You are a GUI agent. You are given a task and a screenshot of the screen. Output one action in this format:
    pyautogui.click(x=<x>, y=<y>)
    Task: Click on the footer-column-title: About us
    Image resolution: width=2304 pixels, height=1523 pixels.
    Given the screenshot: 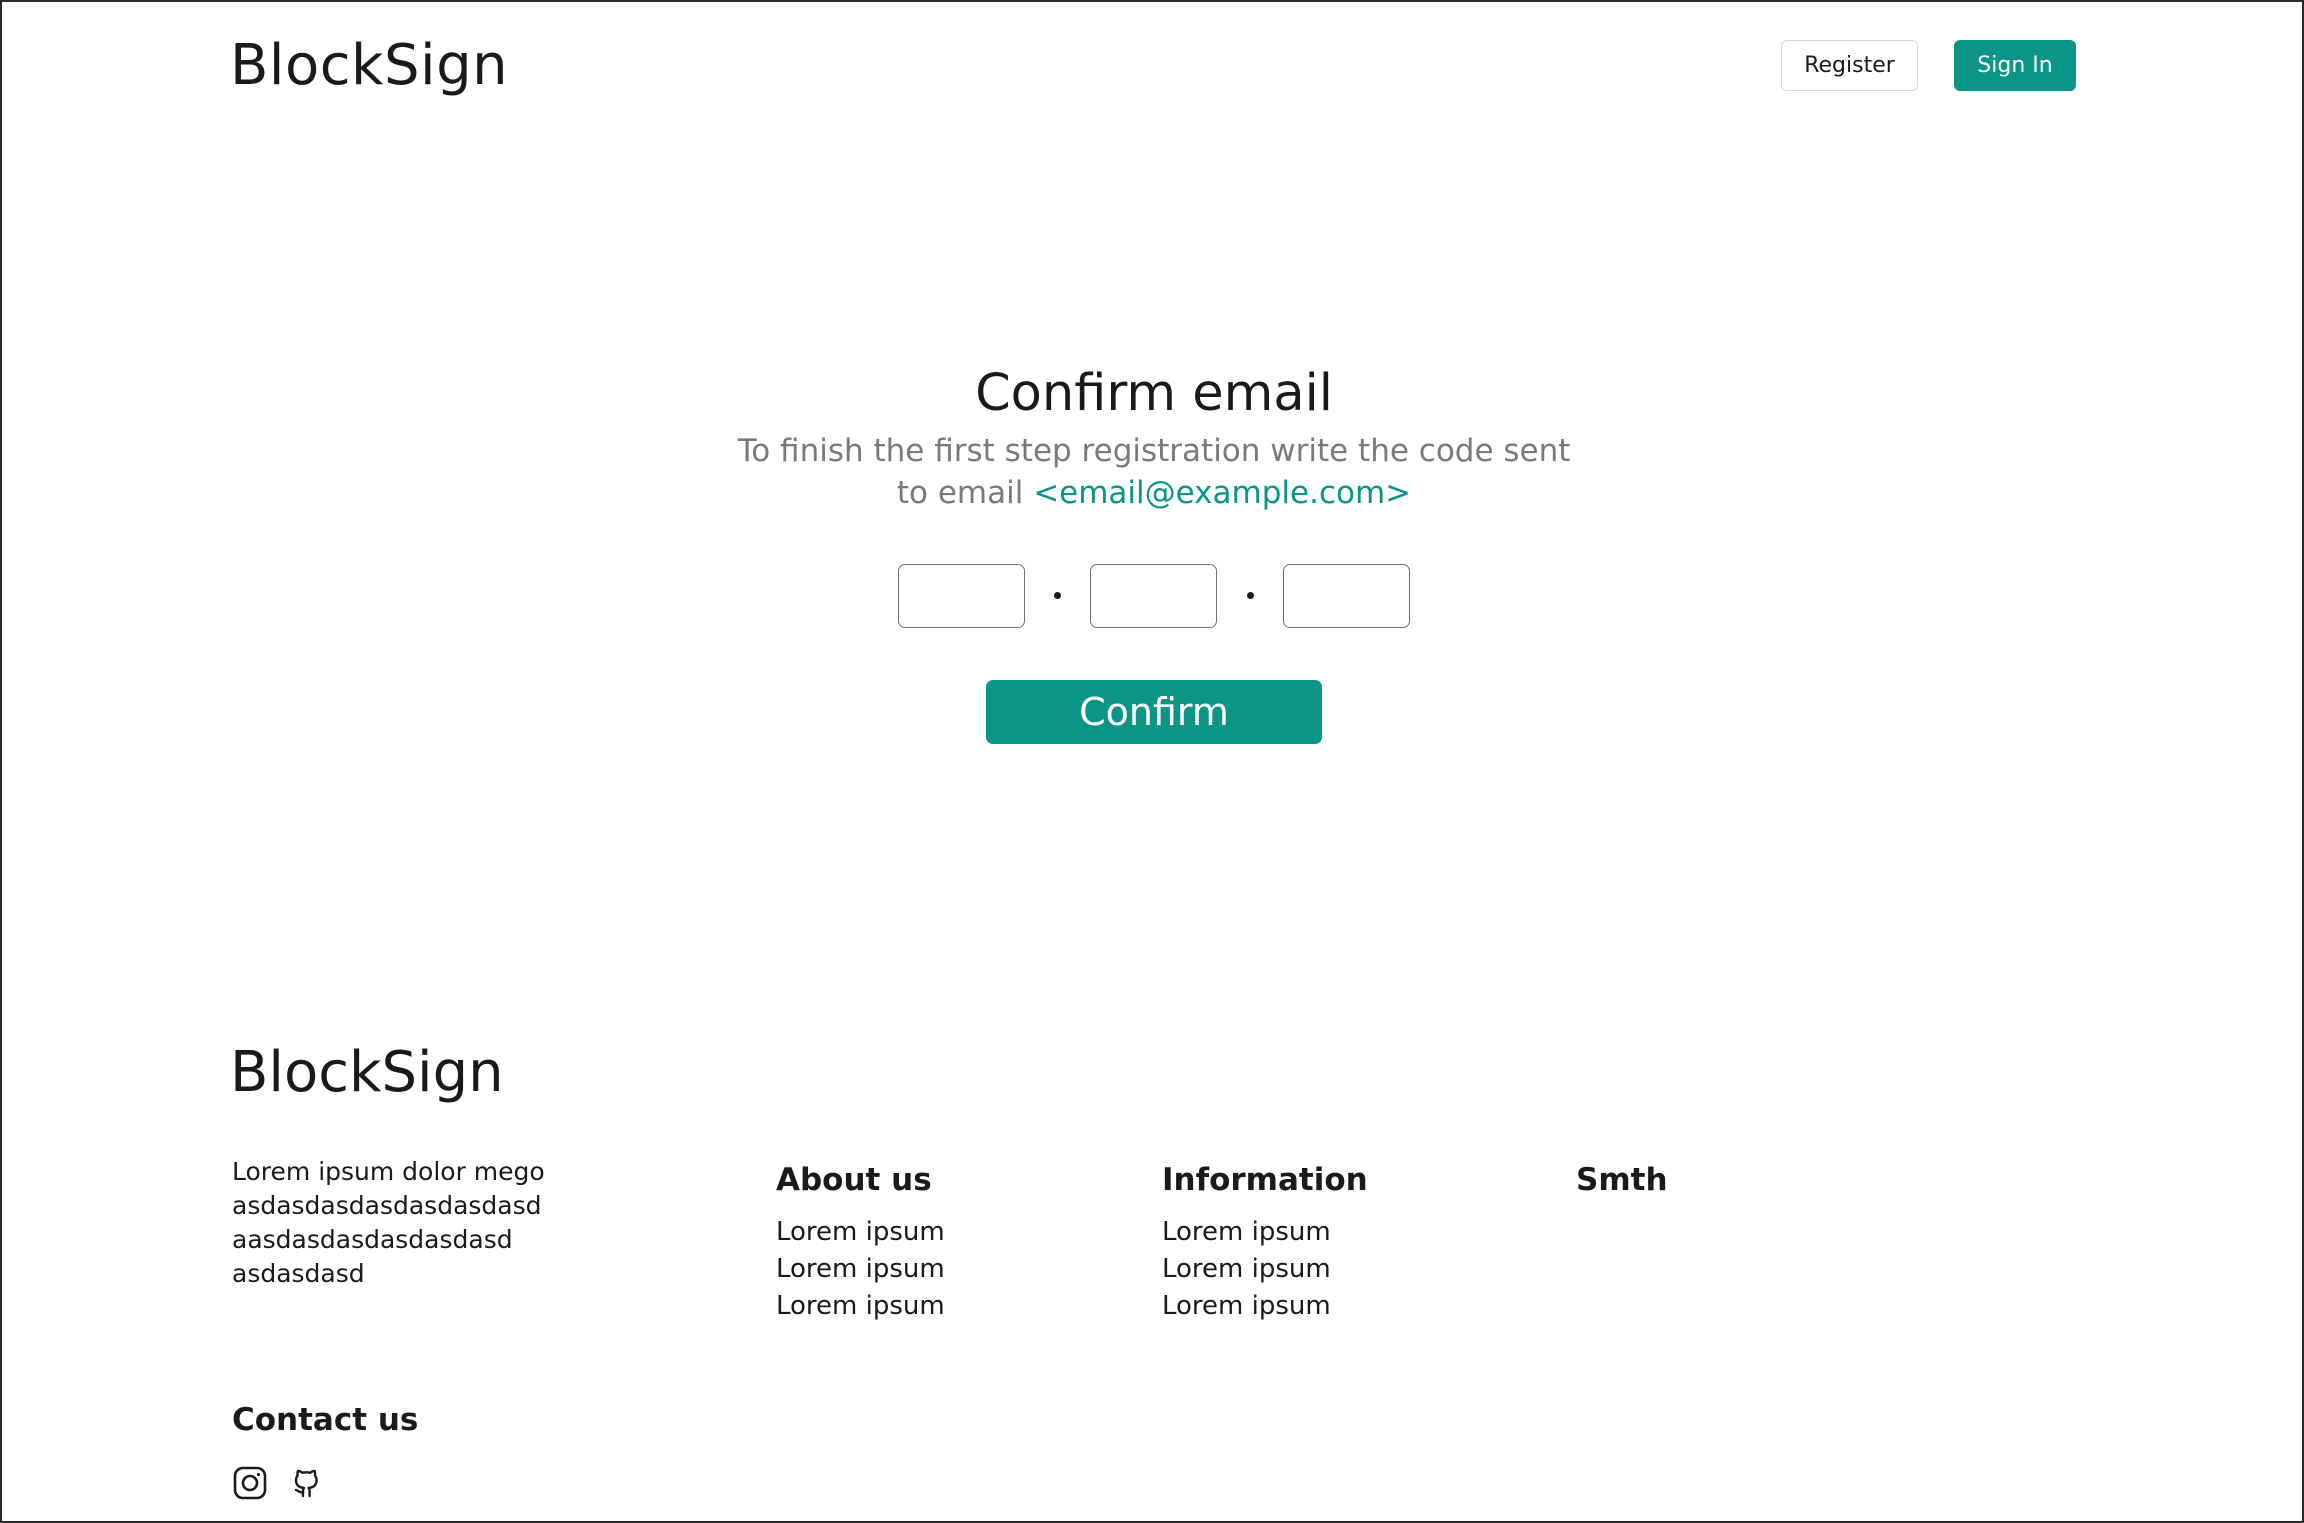 What is the action you would take?
    pyautogui.click(x=854, y=1180)
    